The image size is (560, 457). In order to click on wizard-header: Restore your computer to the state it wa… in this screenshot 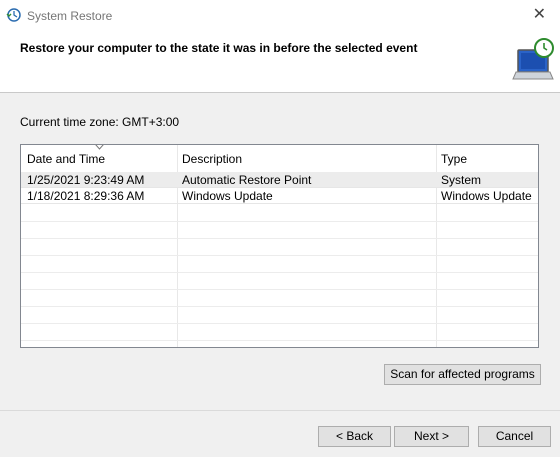, I will do `click(280, 62)`.